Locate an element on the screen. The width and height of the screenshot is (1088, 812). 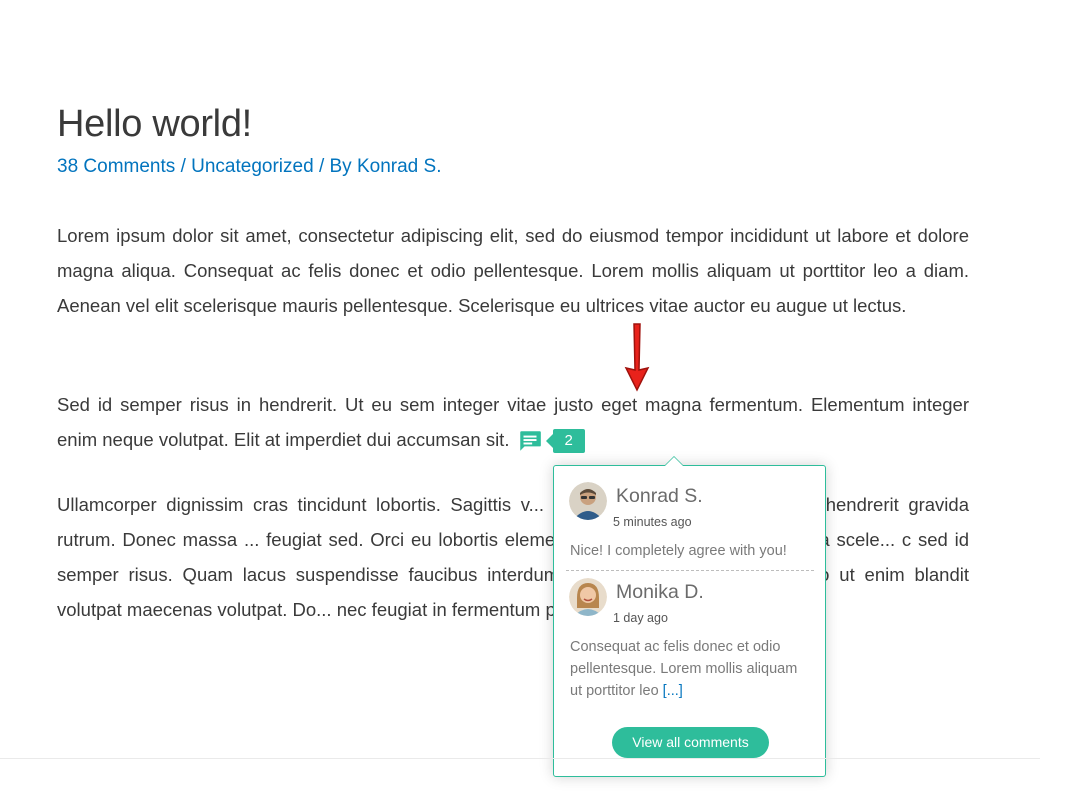
comment-time: 5 minutes ago is located at coordinates (652, 522).